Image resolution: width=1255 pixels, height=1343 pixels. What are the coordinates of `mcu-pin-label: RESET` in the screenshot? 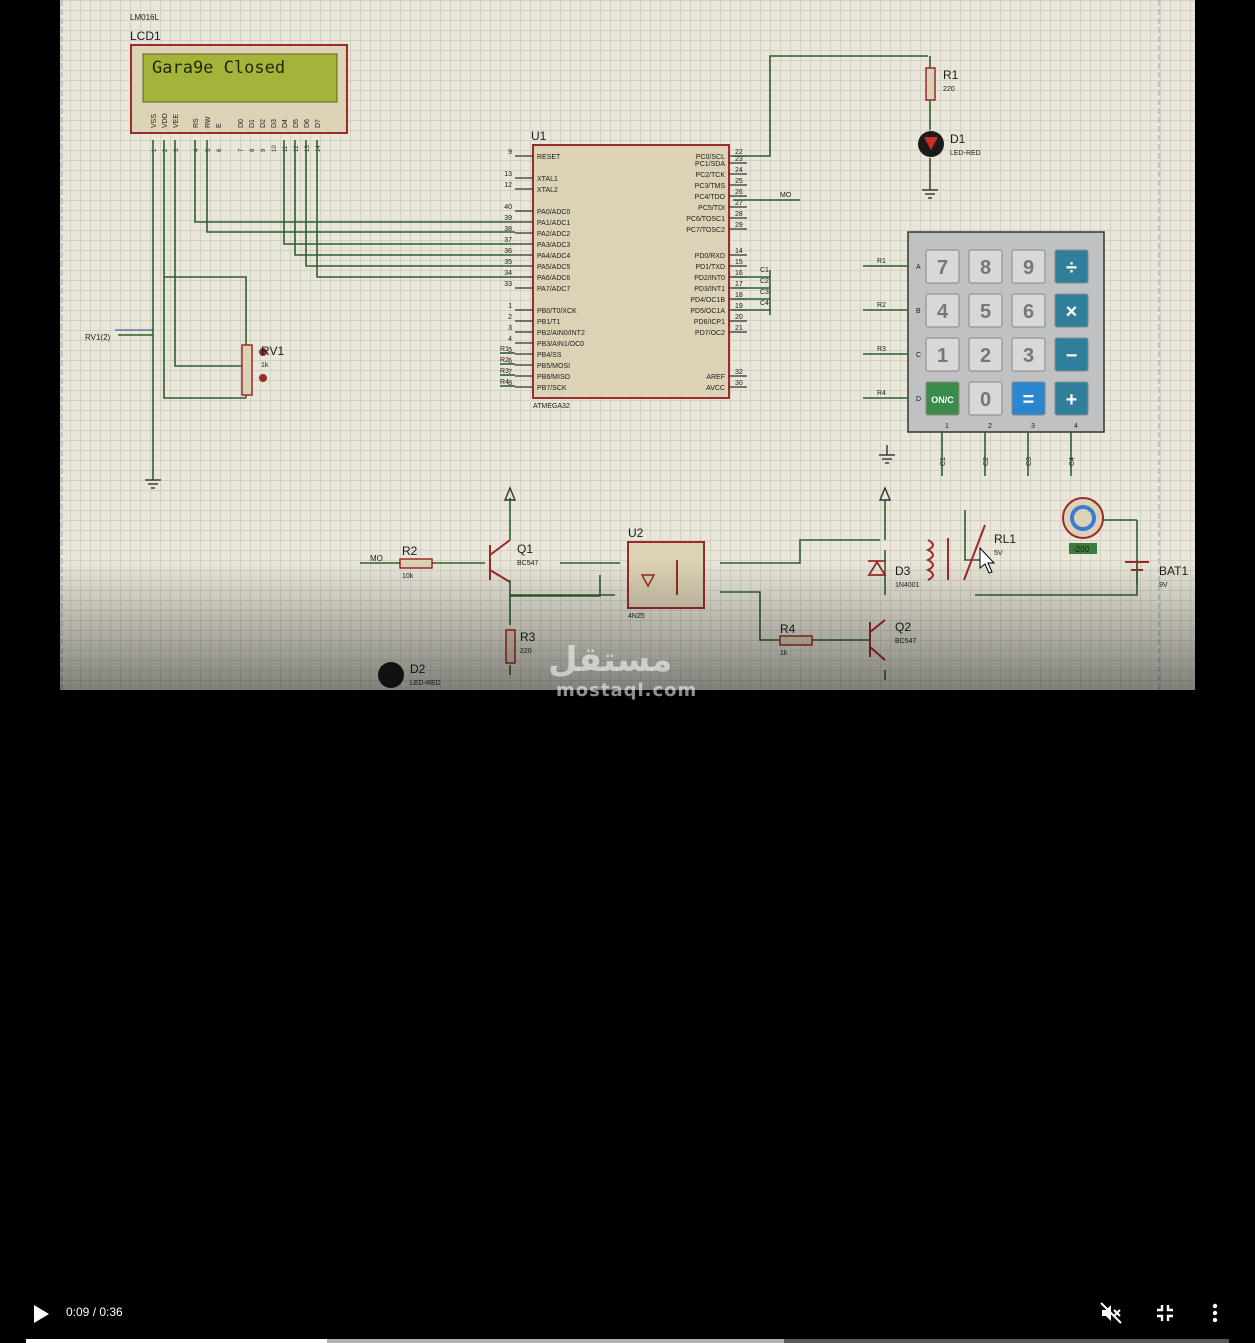 It's located at (549, 157).